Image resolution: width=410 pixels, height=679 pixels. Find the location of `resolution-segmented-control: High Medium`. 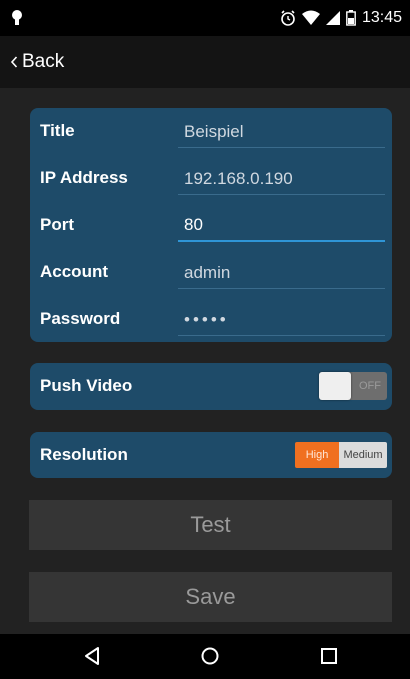

resolution-segmented-control: High Medium is located at coordinates (341, 455).